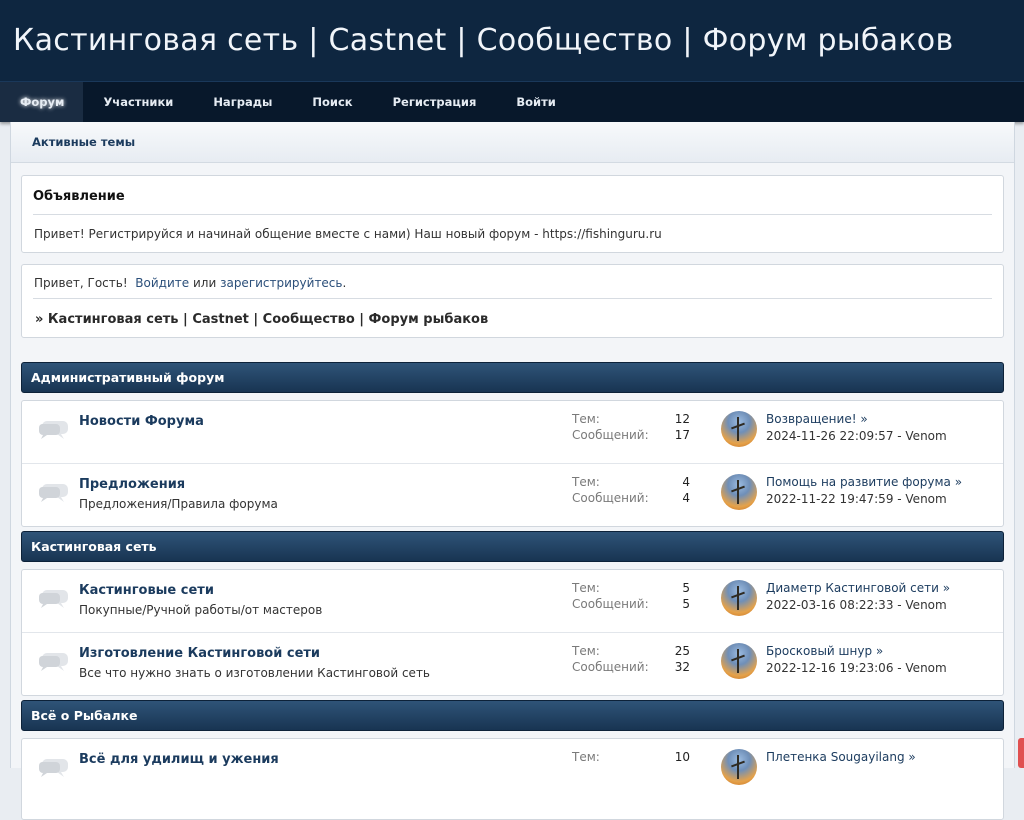 The height and width of the screenshot is (820, 1024). I want to click on nav-login: Войти, so click(535, 102).